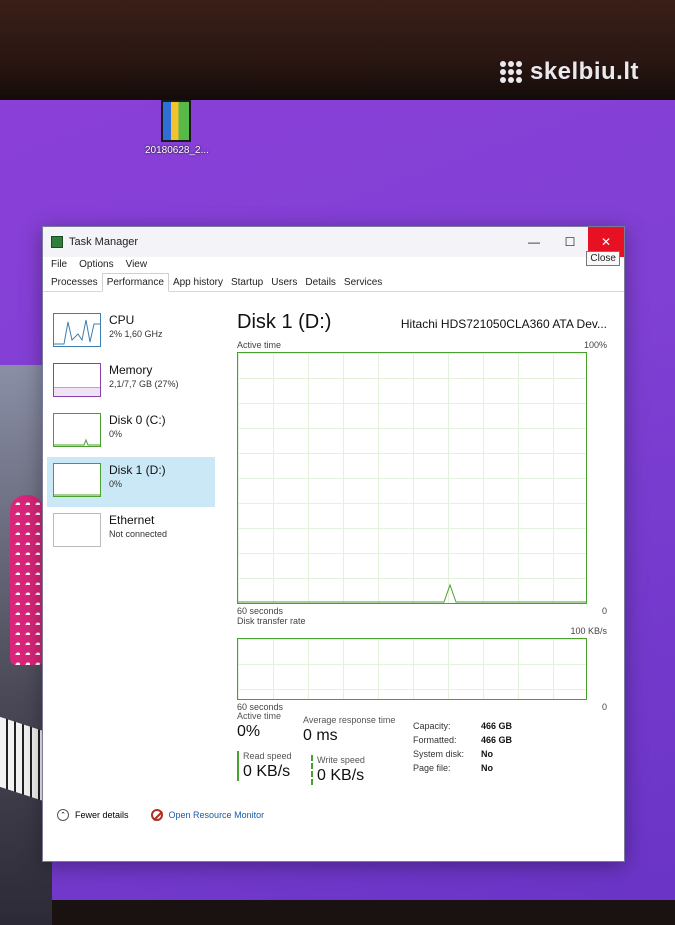 The width and height of the screenshot is (675, 925). I want to click on chart1-label: Active time, so click(259, 345).